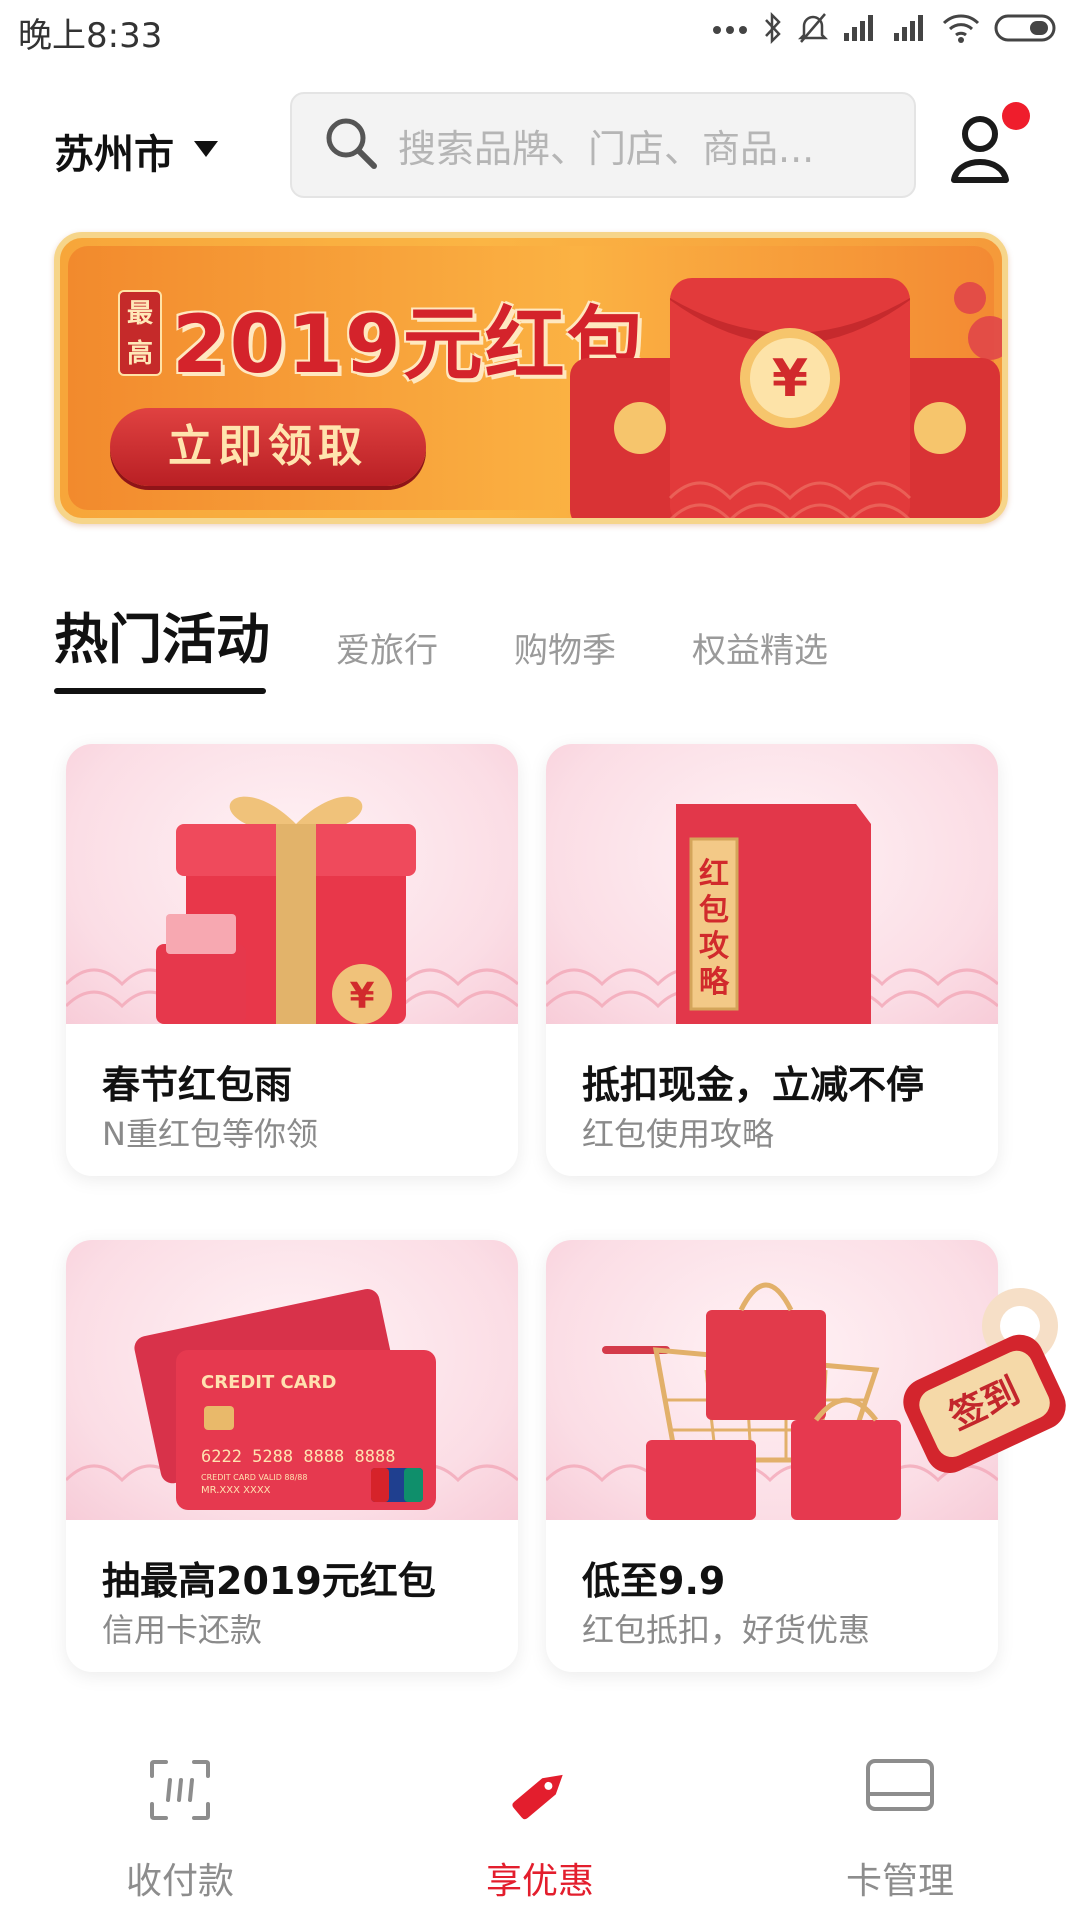 The width and height of the screenshot is (1080, 1920). Describe the element at coordinates (206, 151) in the screenshot. I see `caret-down-icon` at that location.